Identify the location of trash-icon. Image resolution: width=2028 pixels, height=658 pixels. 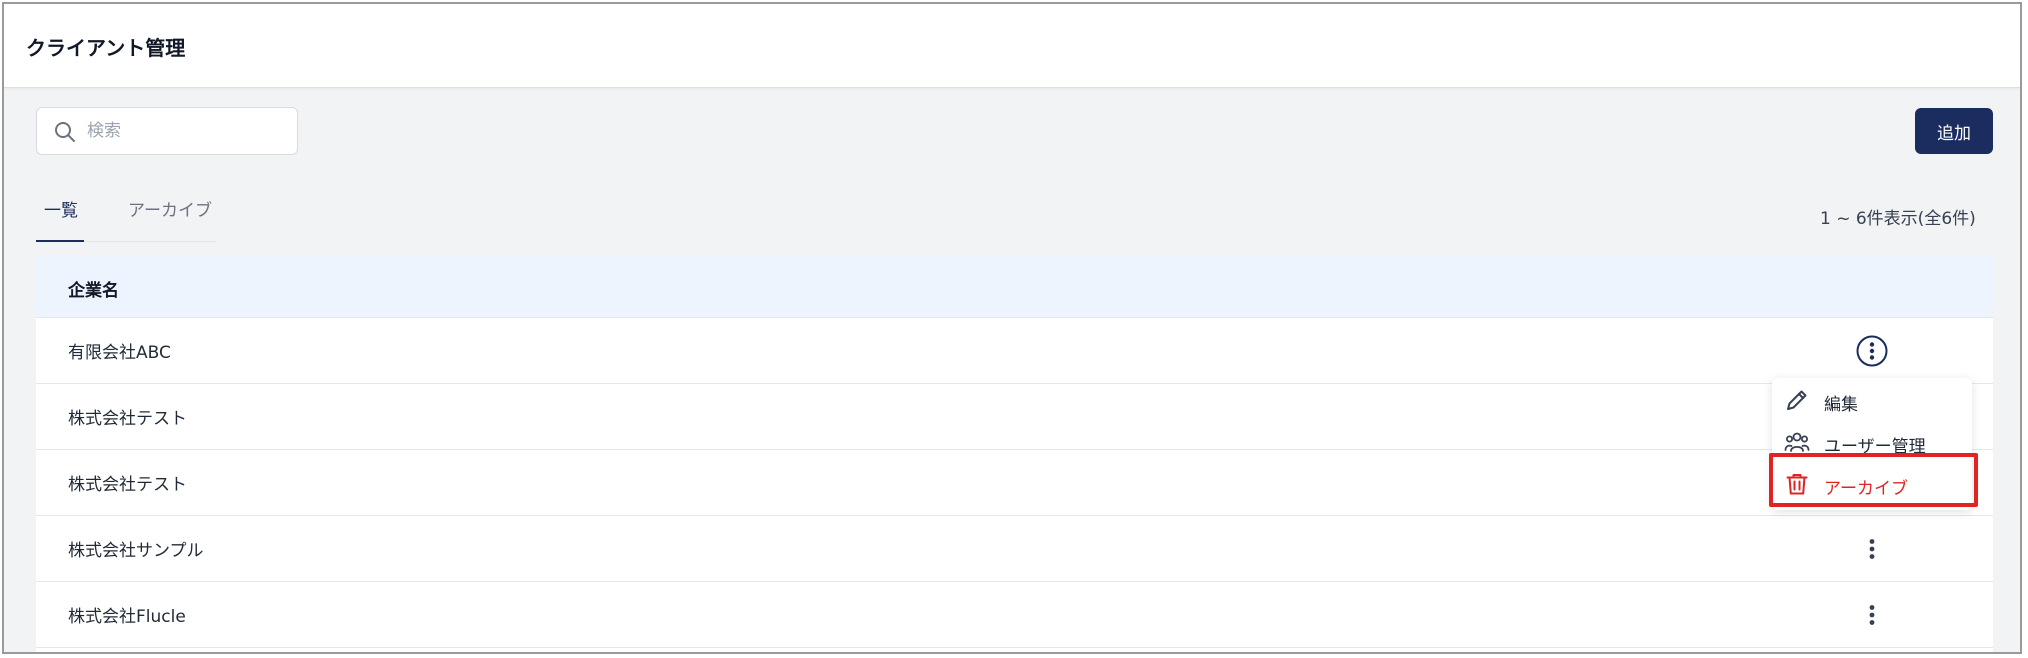
(1797, 484).